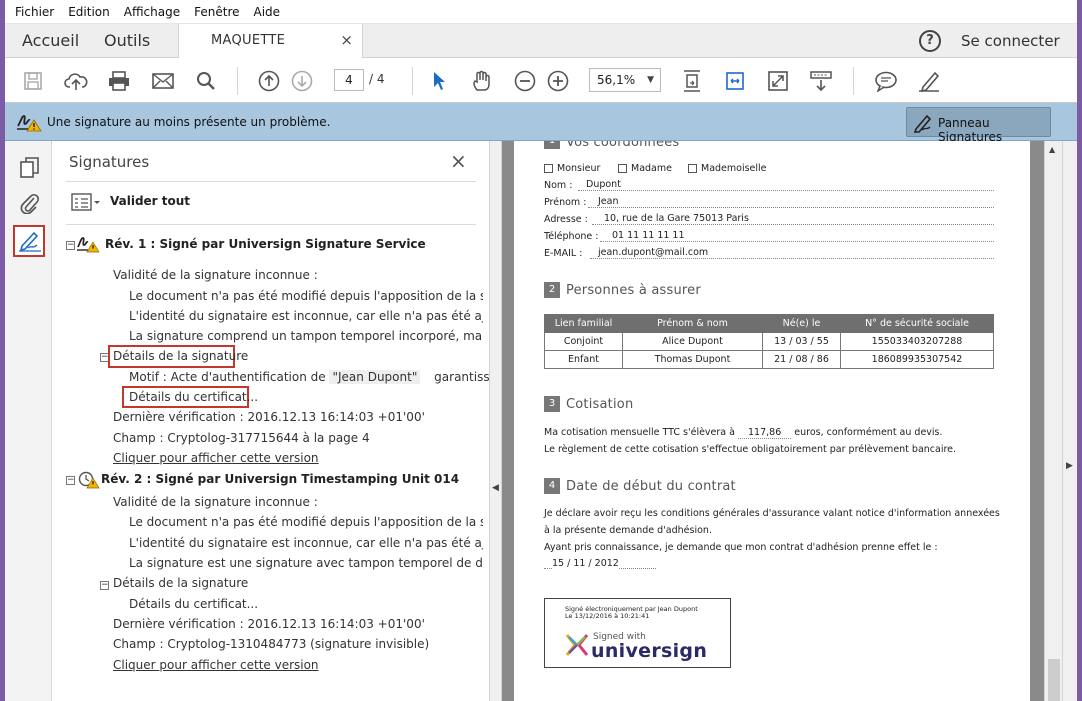  What do you see at coordinates (929, 81) in the screenshot?
I see `sign-pen-icon` at bounding box center [929, 81].